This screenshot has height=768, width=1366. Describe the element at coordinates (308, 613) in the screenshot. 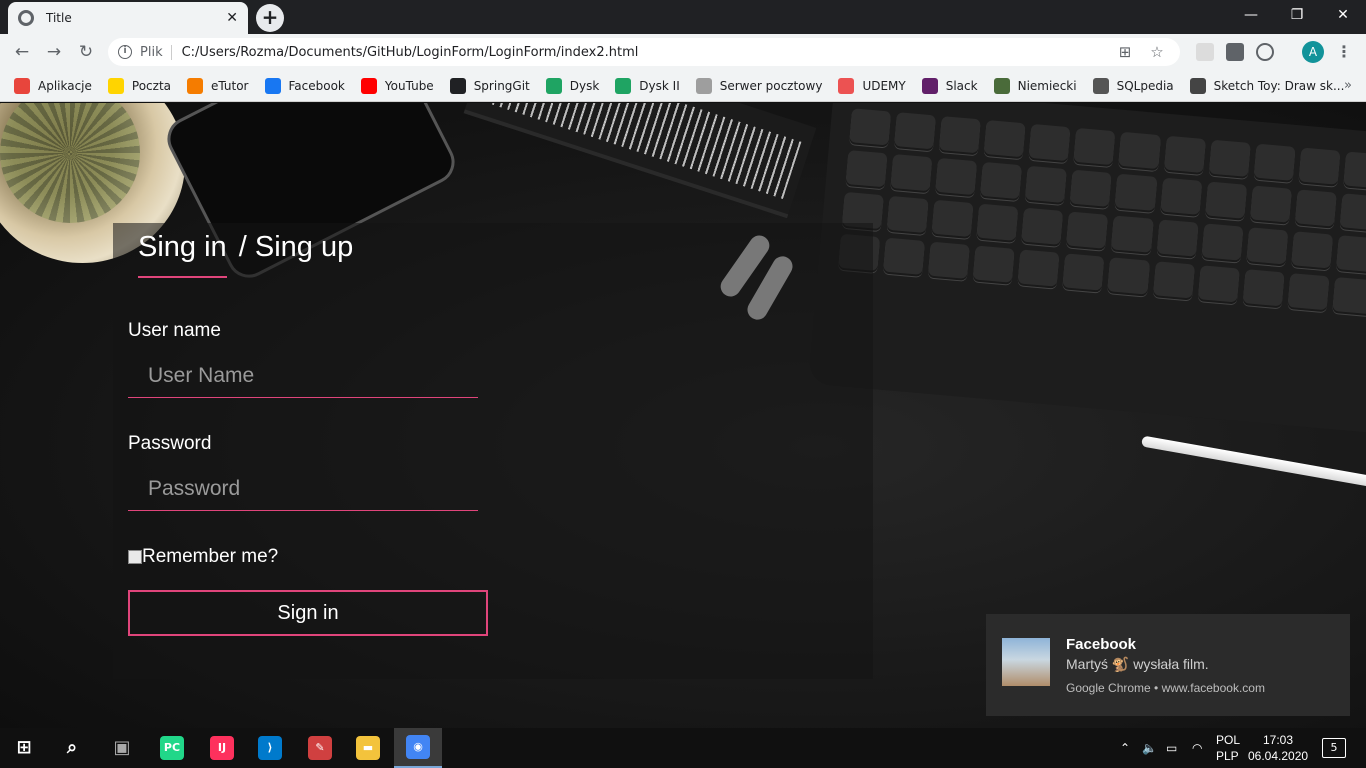

I see `sign-in-button: Sign in` at that location.